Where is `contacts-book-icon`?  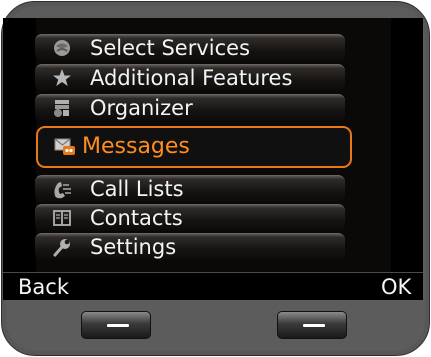
contacts-book-icon is located at coordinates (62, 218).